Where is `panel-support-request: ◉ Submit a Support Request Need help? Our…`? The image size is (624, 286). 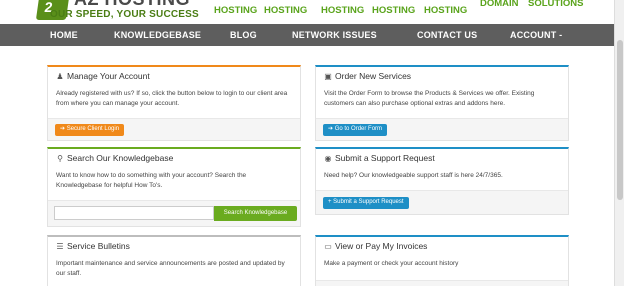
panel-support-request: ◉ Submit a Support Request Need help? Our… is located at coordinates (442, 181).